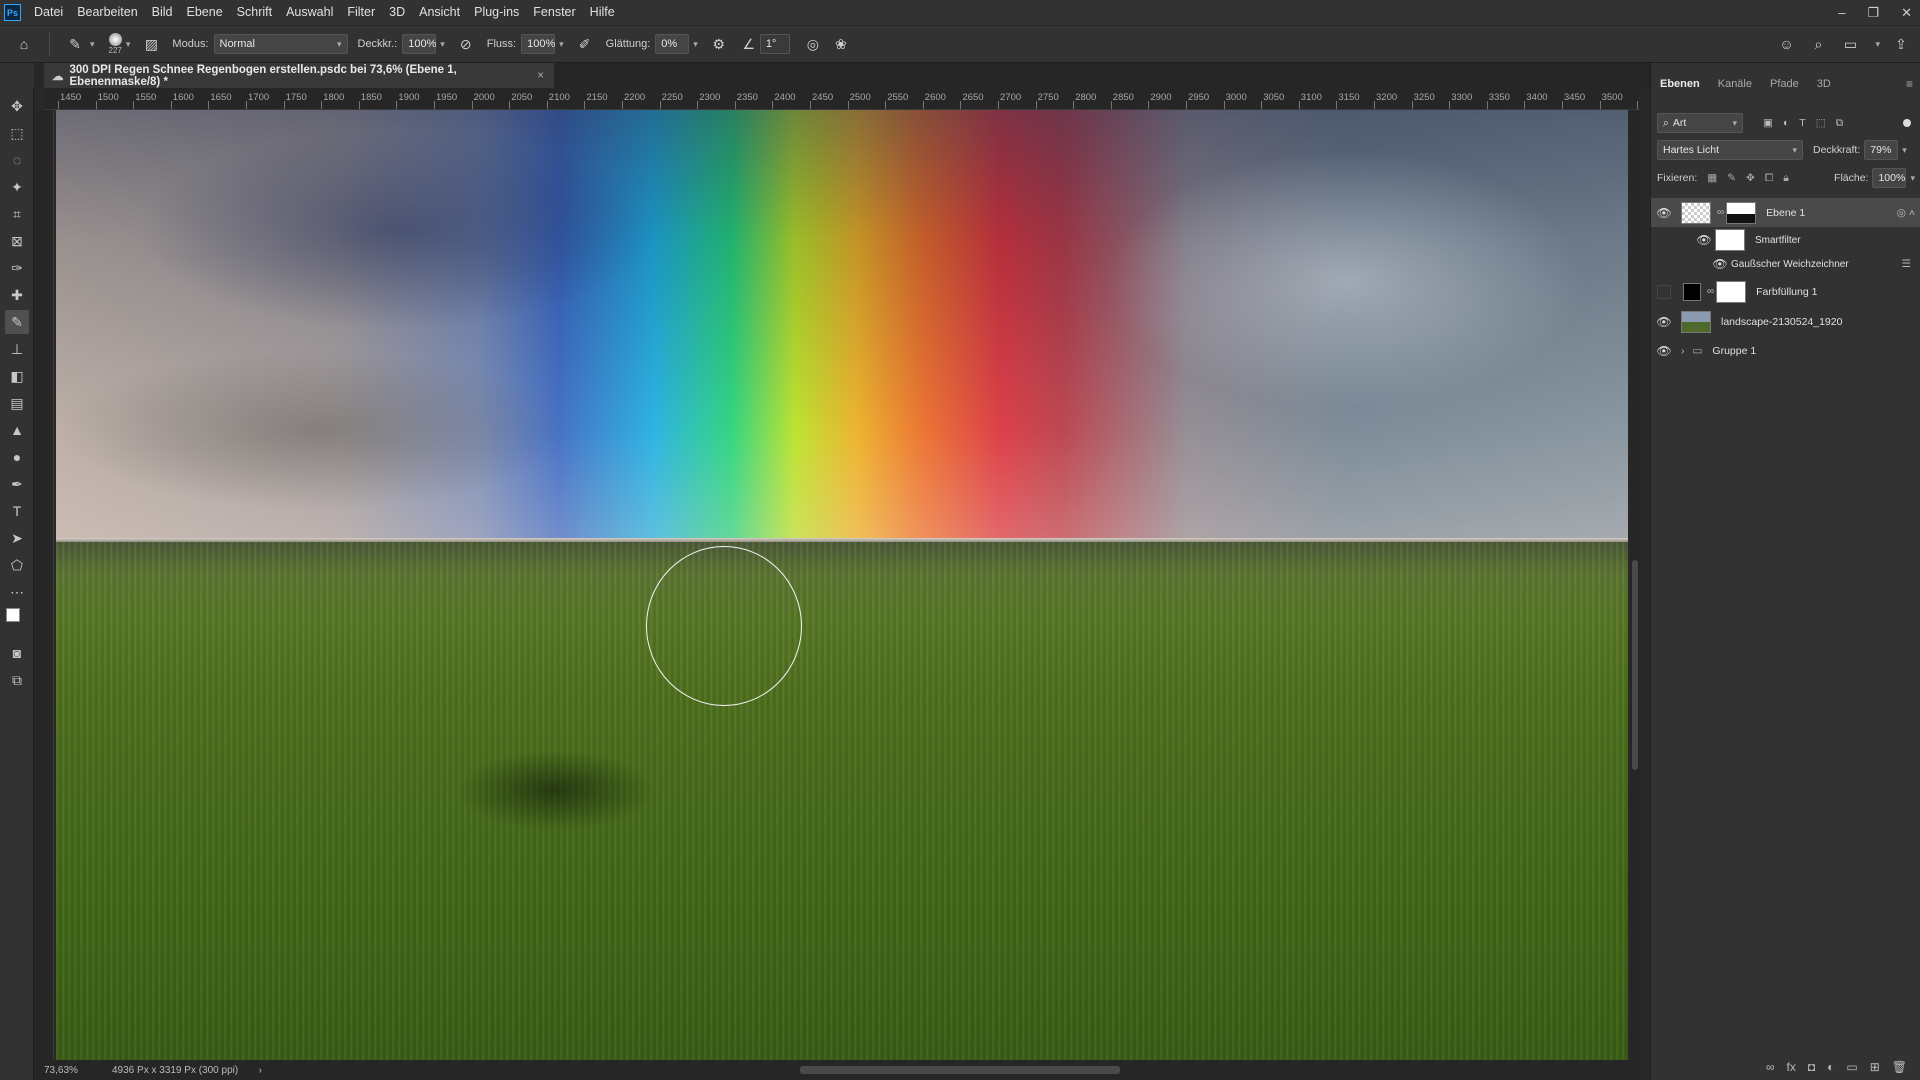  I want to click on frame-tool-icon: ⊠, so click(17, 241).